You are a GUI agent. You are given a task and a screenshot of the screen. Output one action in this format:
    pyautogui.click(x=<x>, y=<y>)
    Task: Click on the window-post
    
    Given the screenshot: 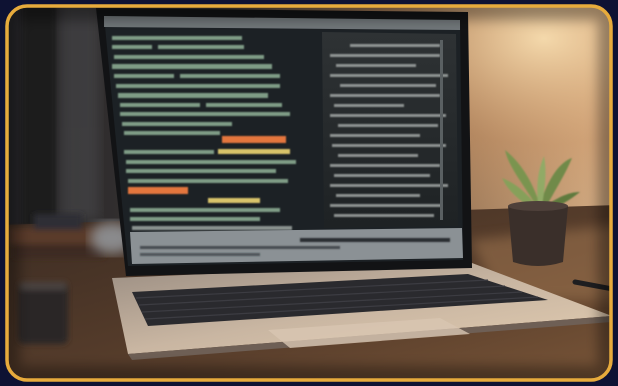 What is the action you would take?
    pyautogui.click(x=39, y=118)
    